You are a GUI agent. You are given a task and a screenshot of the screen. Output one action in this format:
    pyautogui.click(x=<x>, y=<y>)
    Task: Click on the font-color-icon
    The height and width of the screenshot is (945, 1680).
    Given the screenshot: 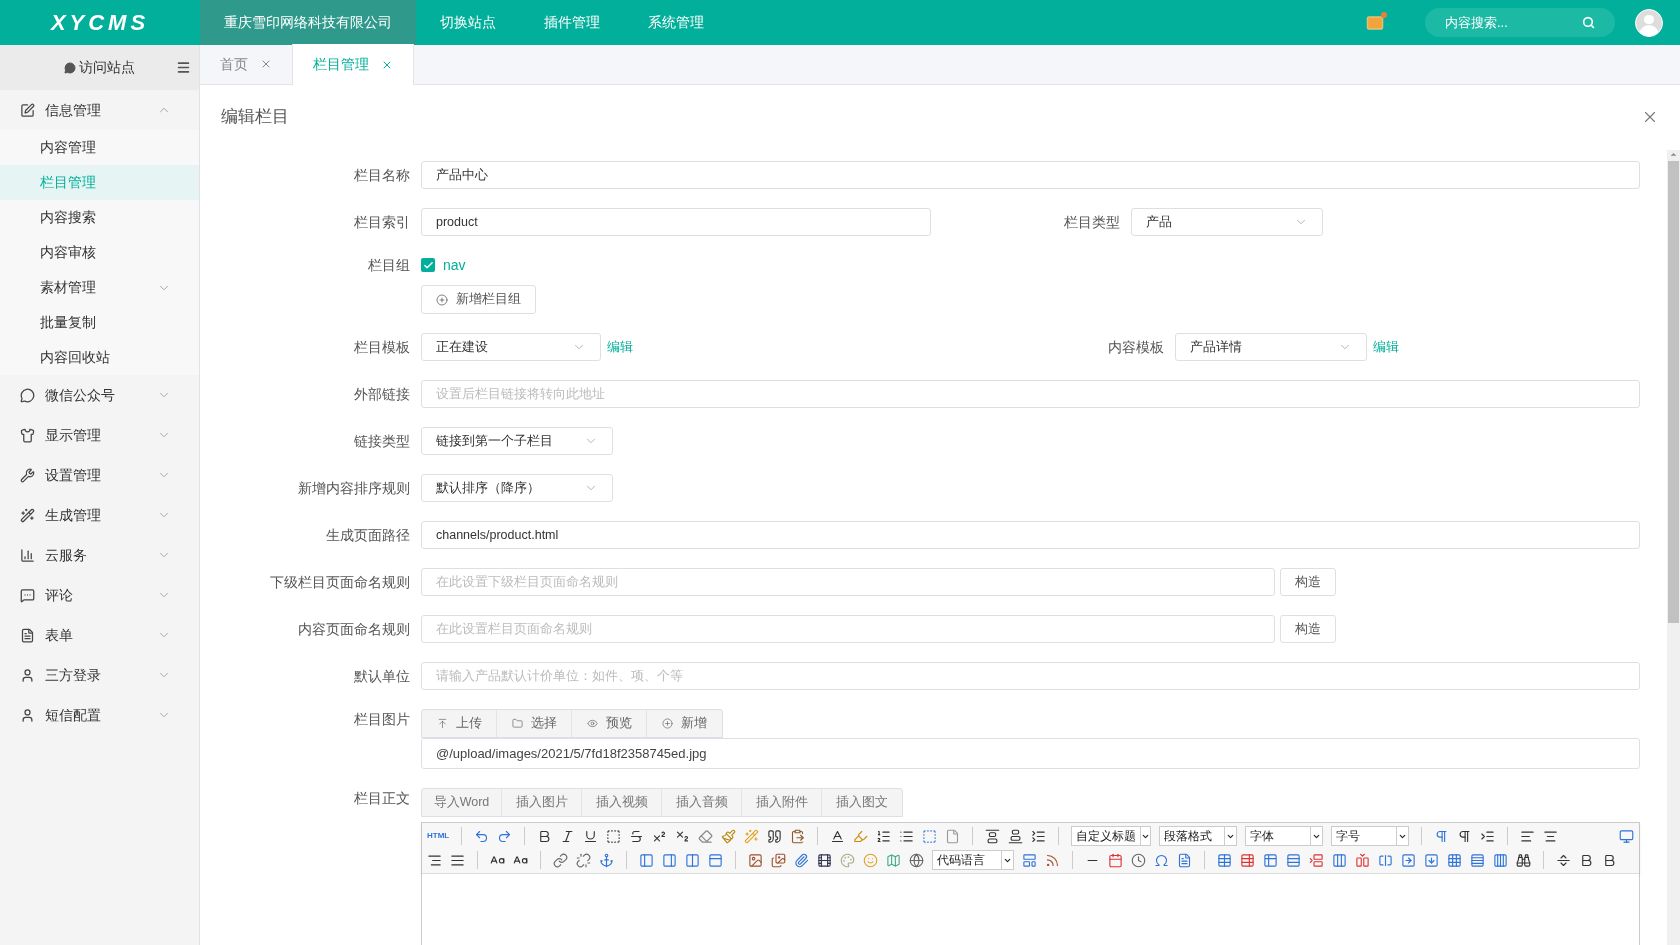 What is the action you would take?
    pyautogui.click(x=838, y=836)
    